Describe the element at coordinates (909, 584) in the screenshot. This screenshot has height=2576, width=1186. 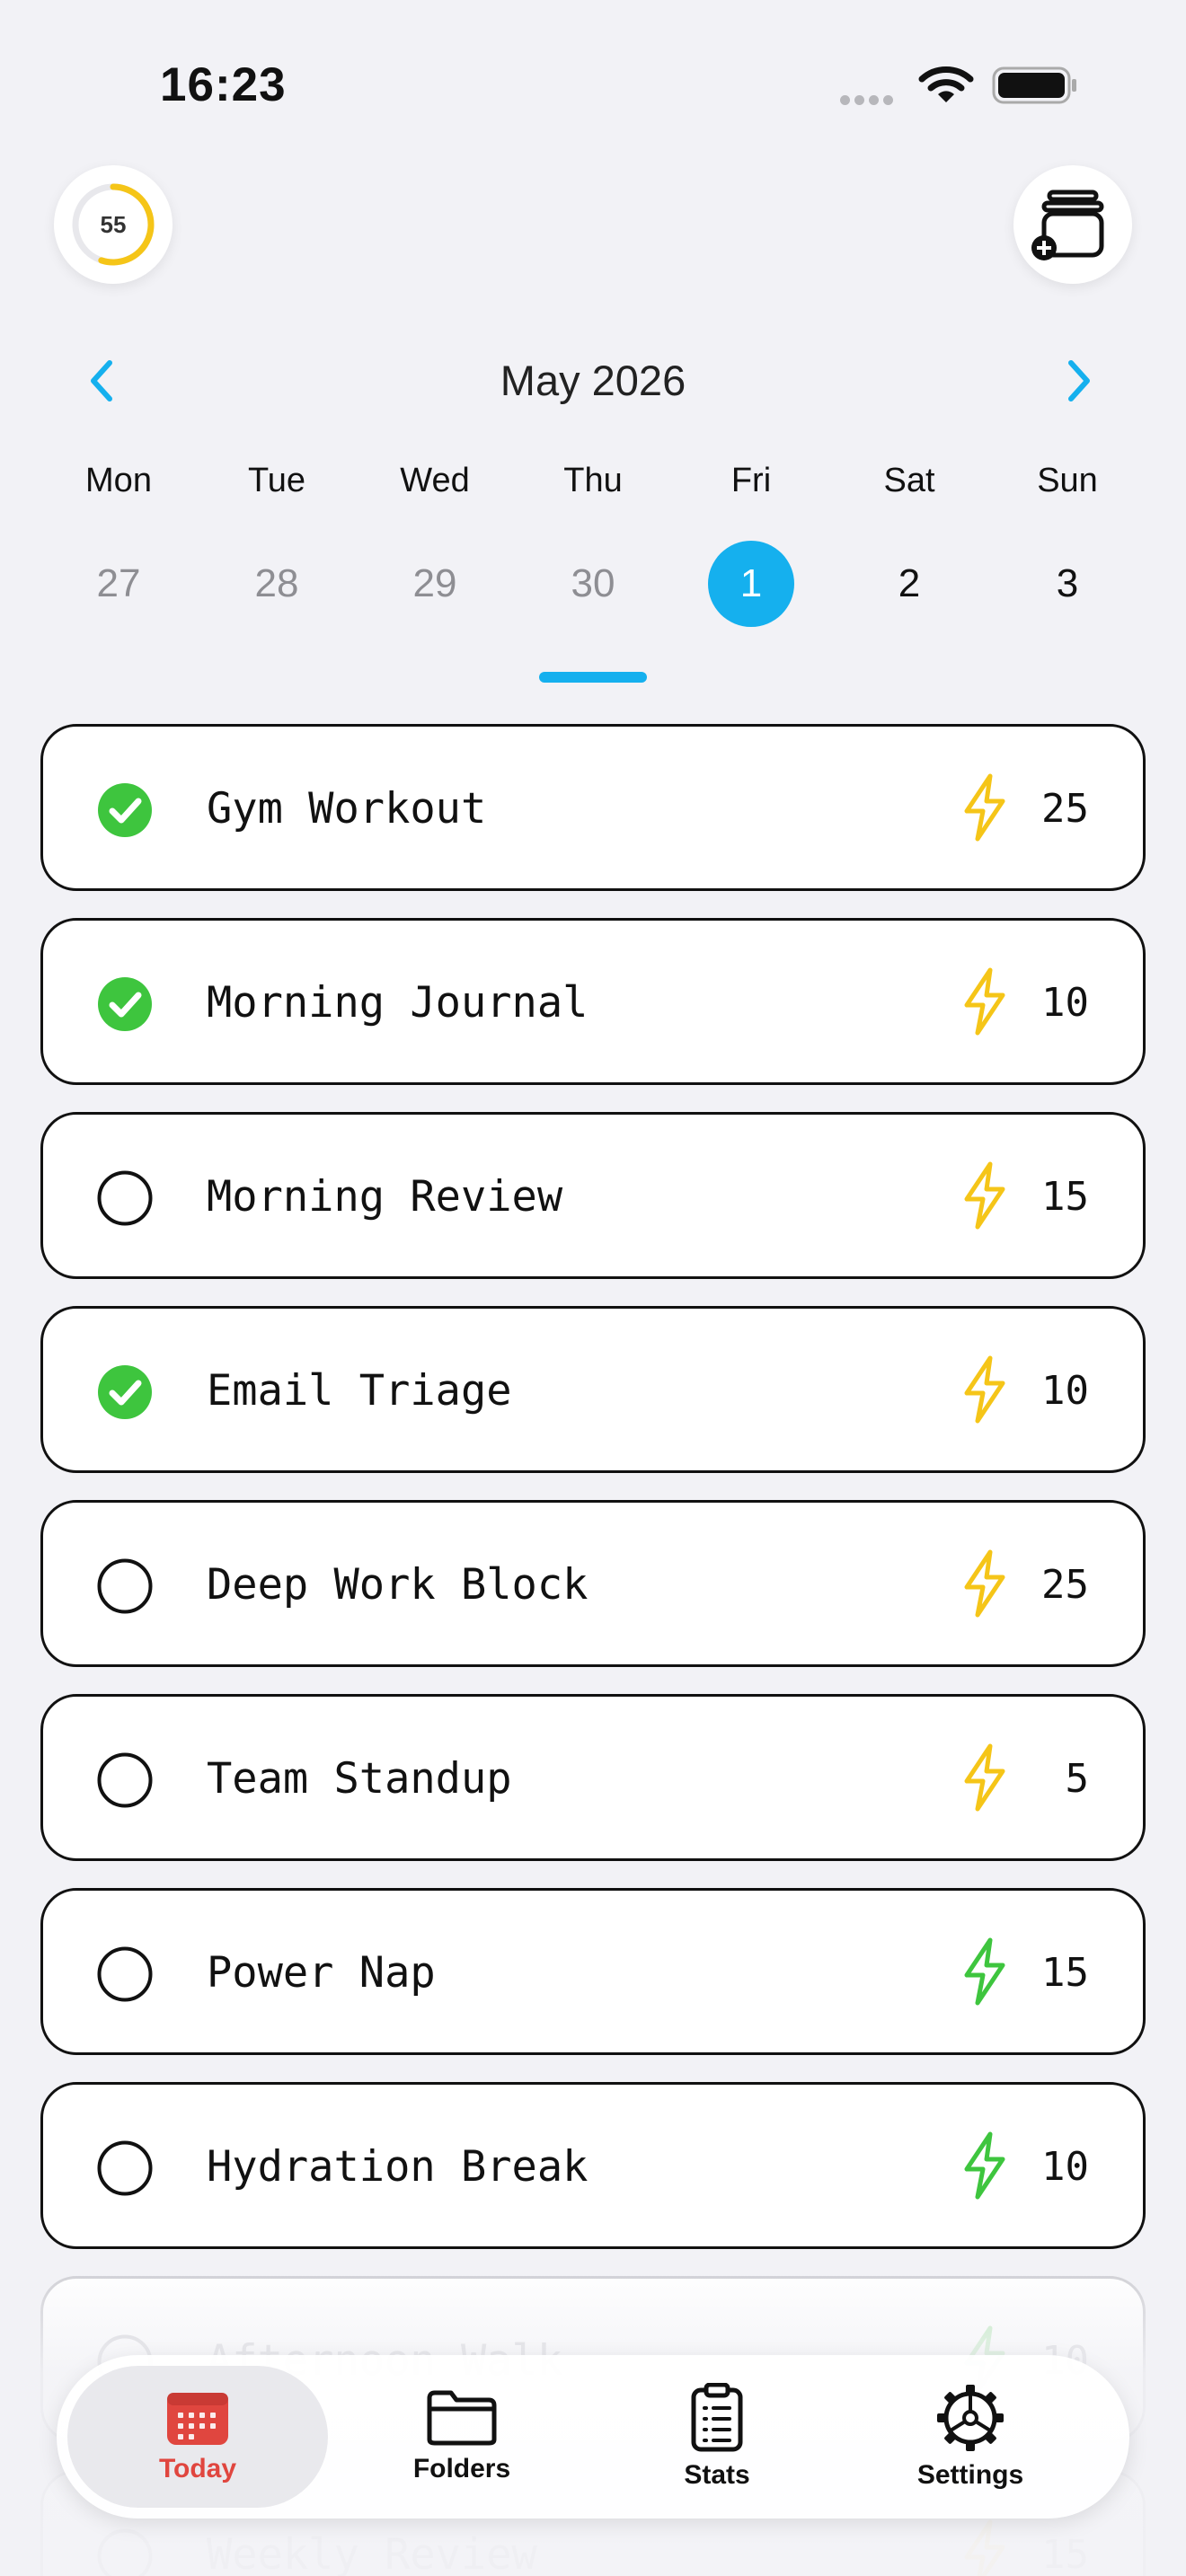
I see `date-cell: 2` at that location.